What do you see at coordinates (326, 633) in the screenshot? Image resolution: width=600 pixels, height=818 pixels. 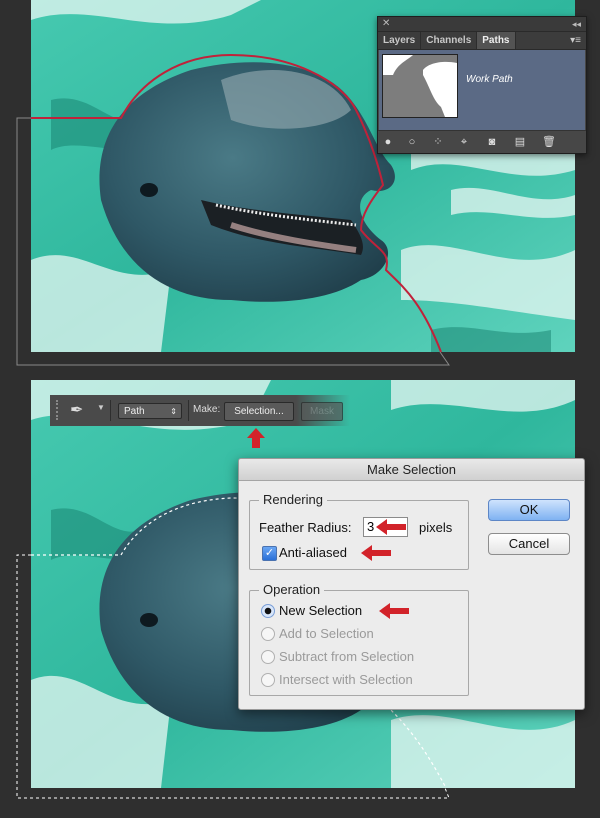 I see `add-to-selection-label: Add to Selection` at bounding box center [326, 633].